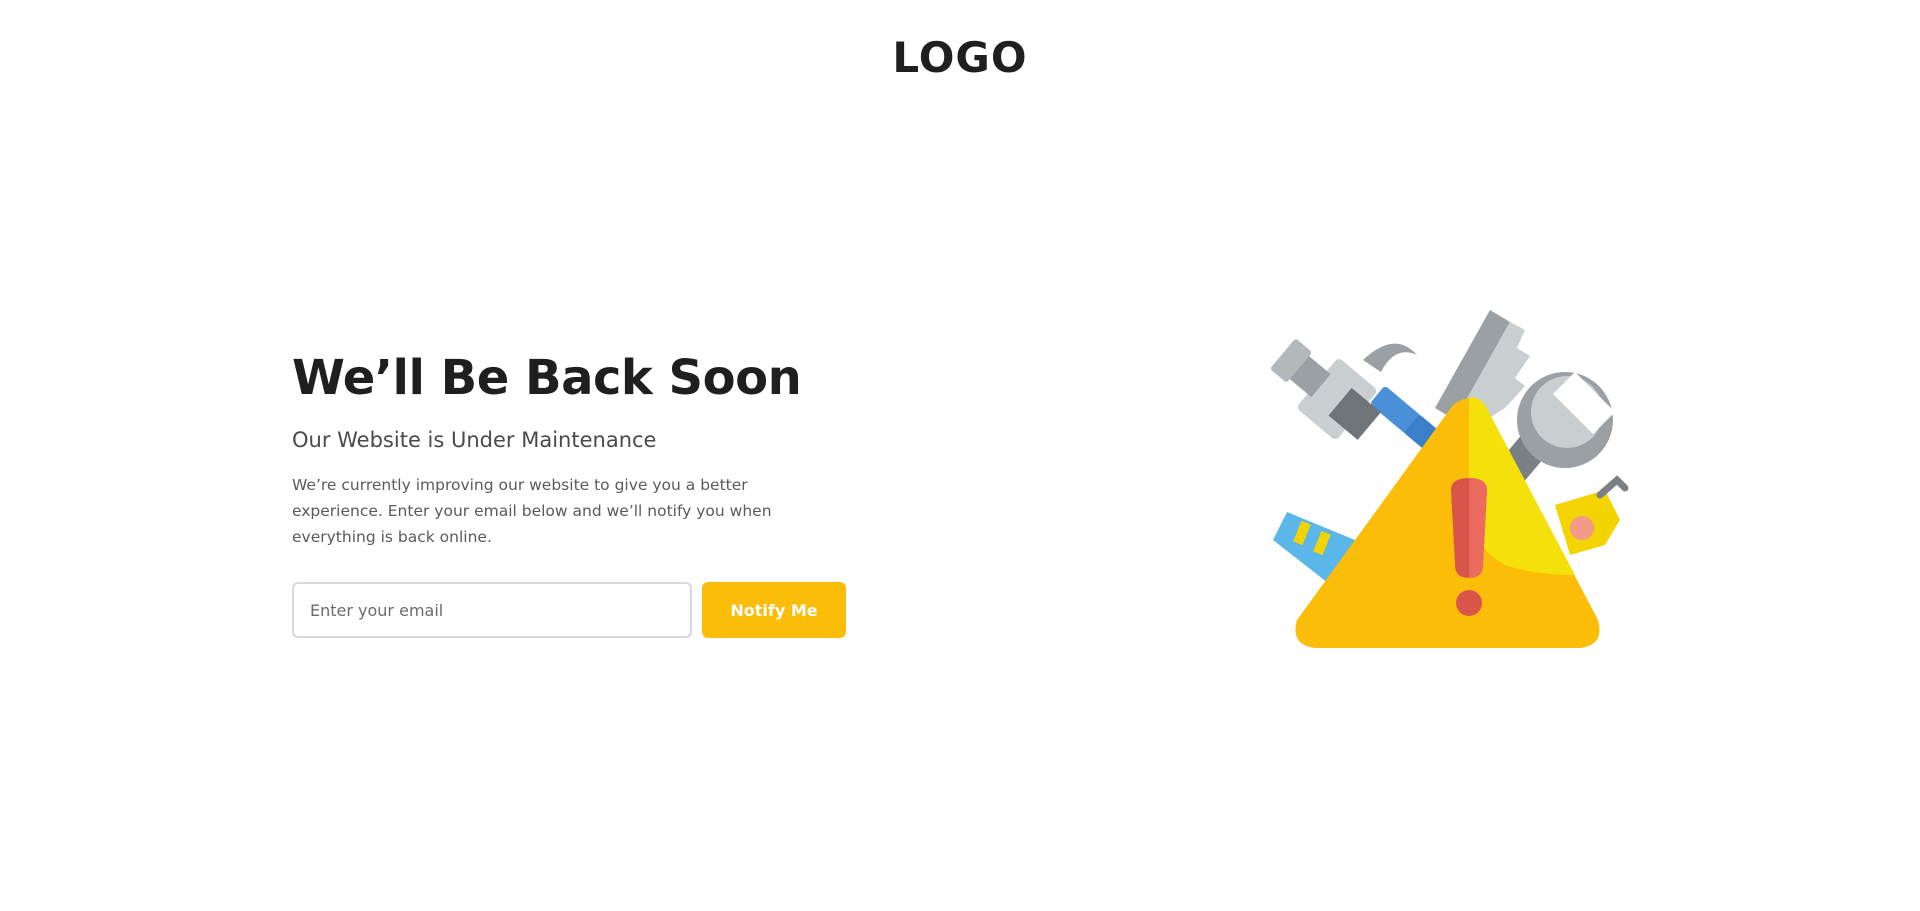 Image resolution: width=1920 pixels, height=911 pixels. What do you see at coordinates (960, 57) in the screenshot?
I see `logo: LOGO` at bounding box center [960, 57].